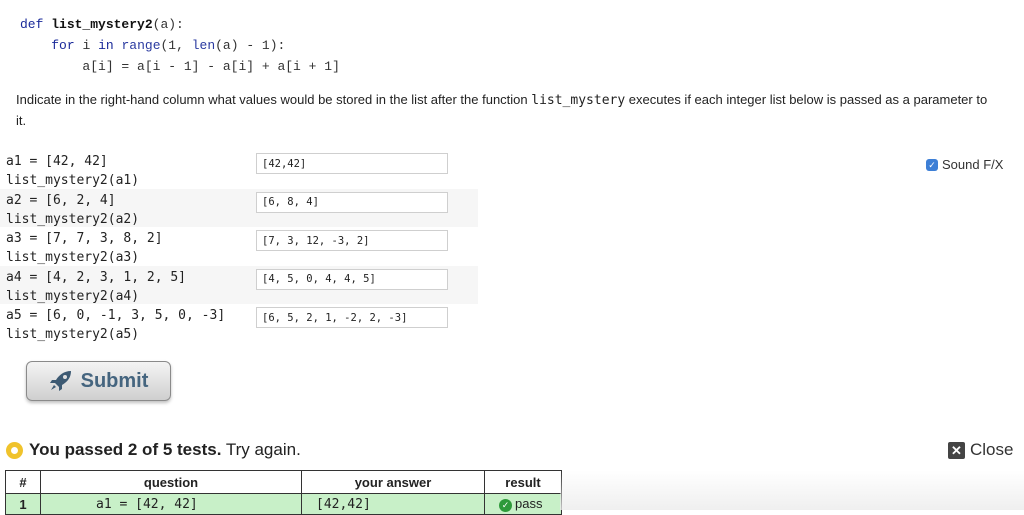 The image size is (1024, 515). What do you see at coordinates (72, 210) in the screenshot?
I see `question-code: a2 = [6, 2, 4] list_mystery2(a2)` at bounding box center [72, 210].